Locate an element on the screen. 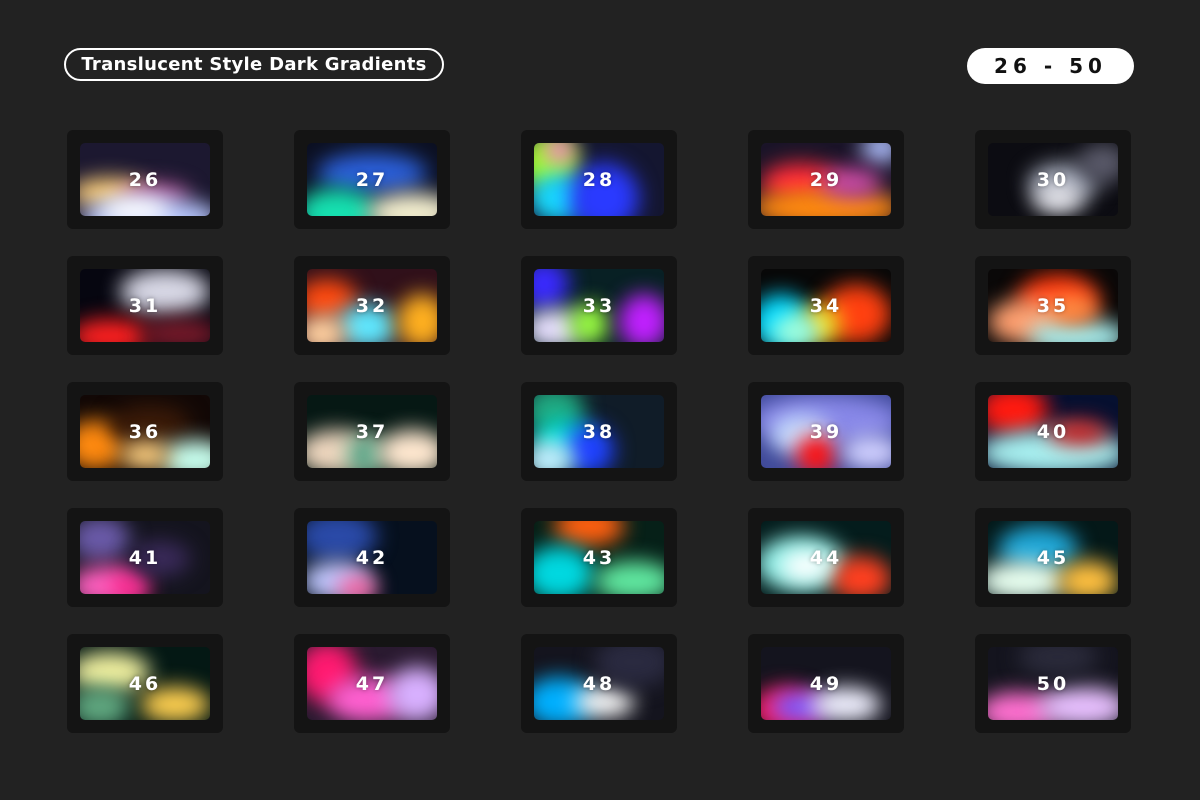  gradient-number: 44 is located at coordinates (826, 557).